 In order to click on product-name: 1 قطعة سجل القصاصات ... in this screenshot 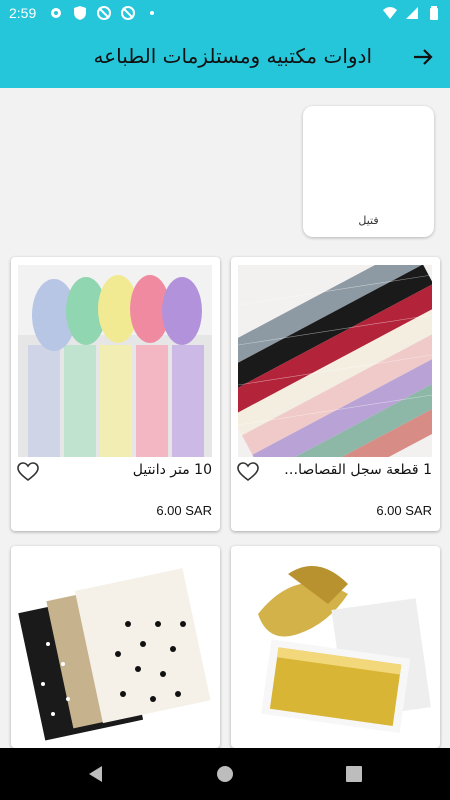, I will do `click(352, 470)`.